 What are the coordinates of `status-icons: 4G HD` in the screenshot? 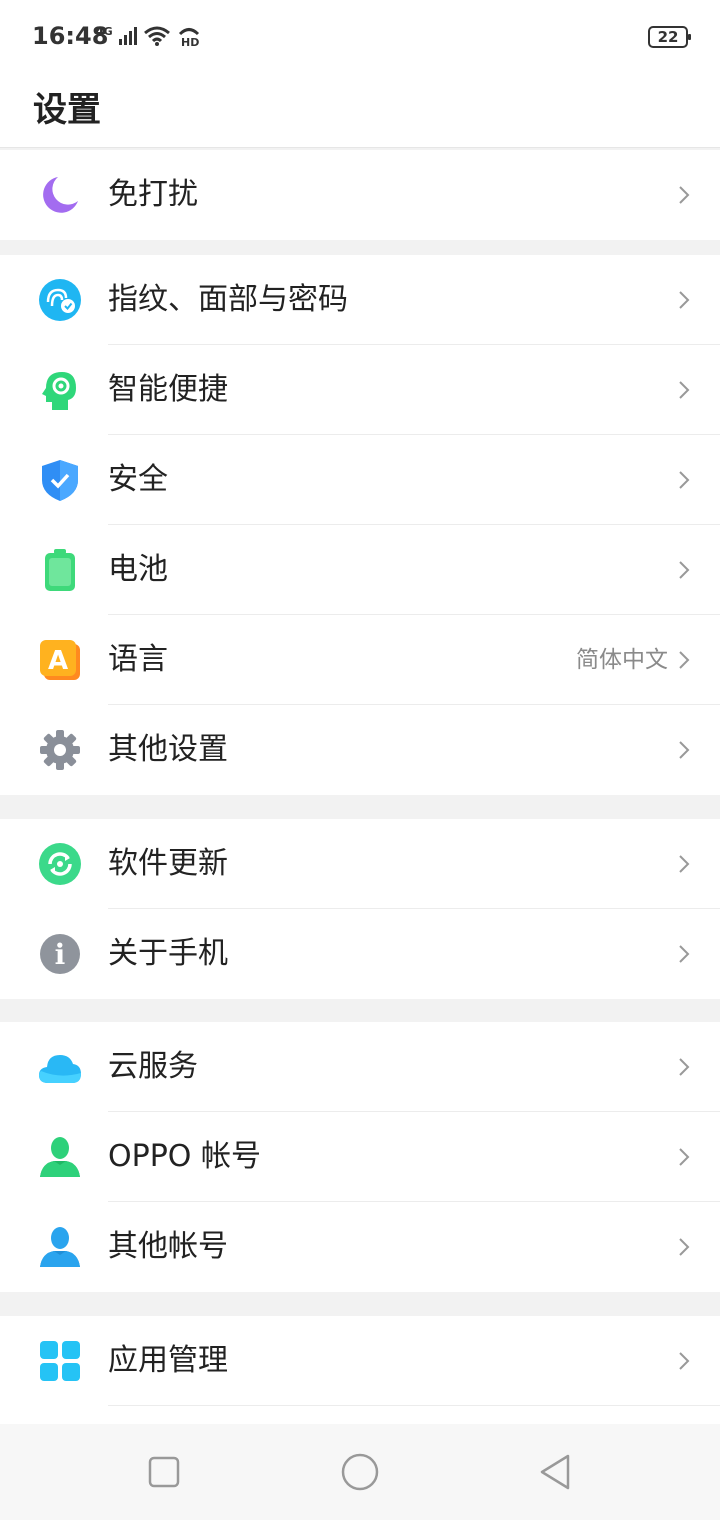 It's located at (148, 36).